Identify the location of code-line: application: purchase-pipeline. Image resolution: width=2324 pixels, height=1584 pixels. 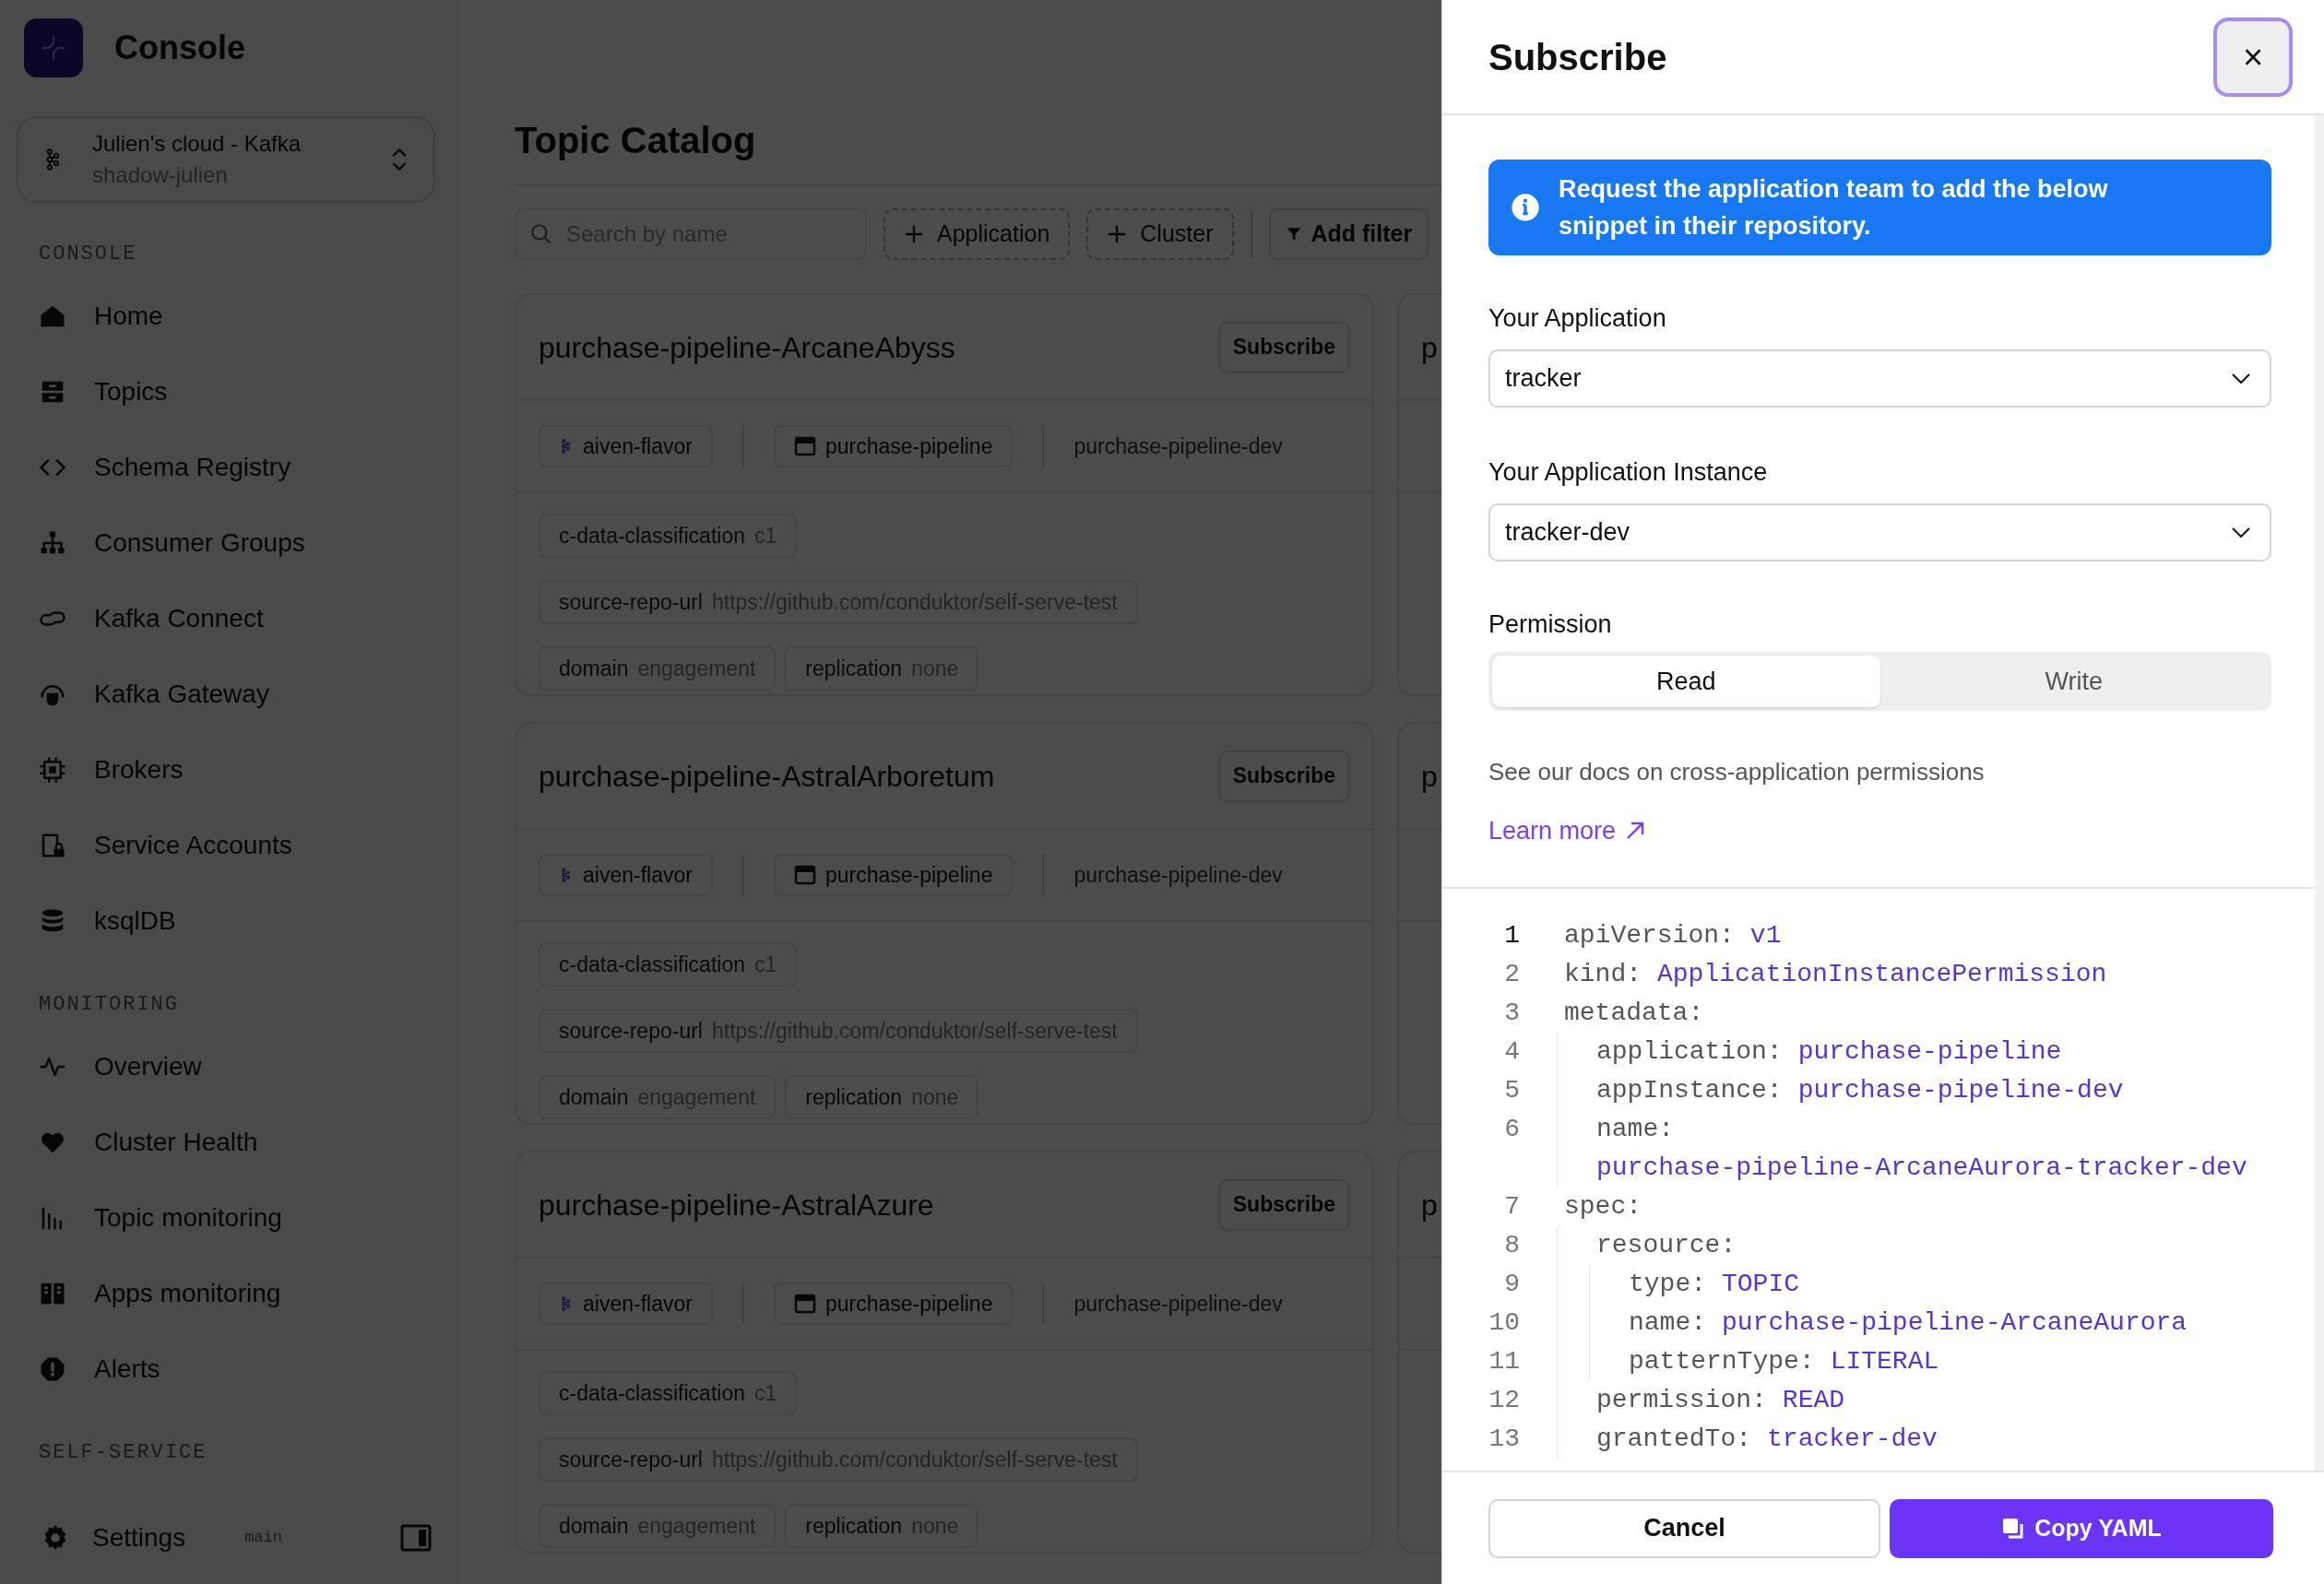
(1829, 1051).